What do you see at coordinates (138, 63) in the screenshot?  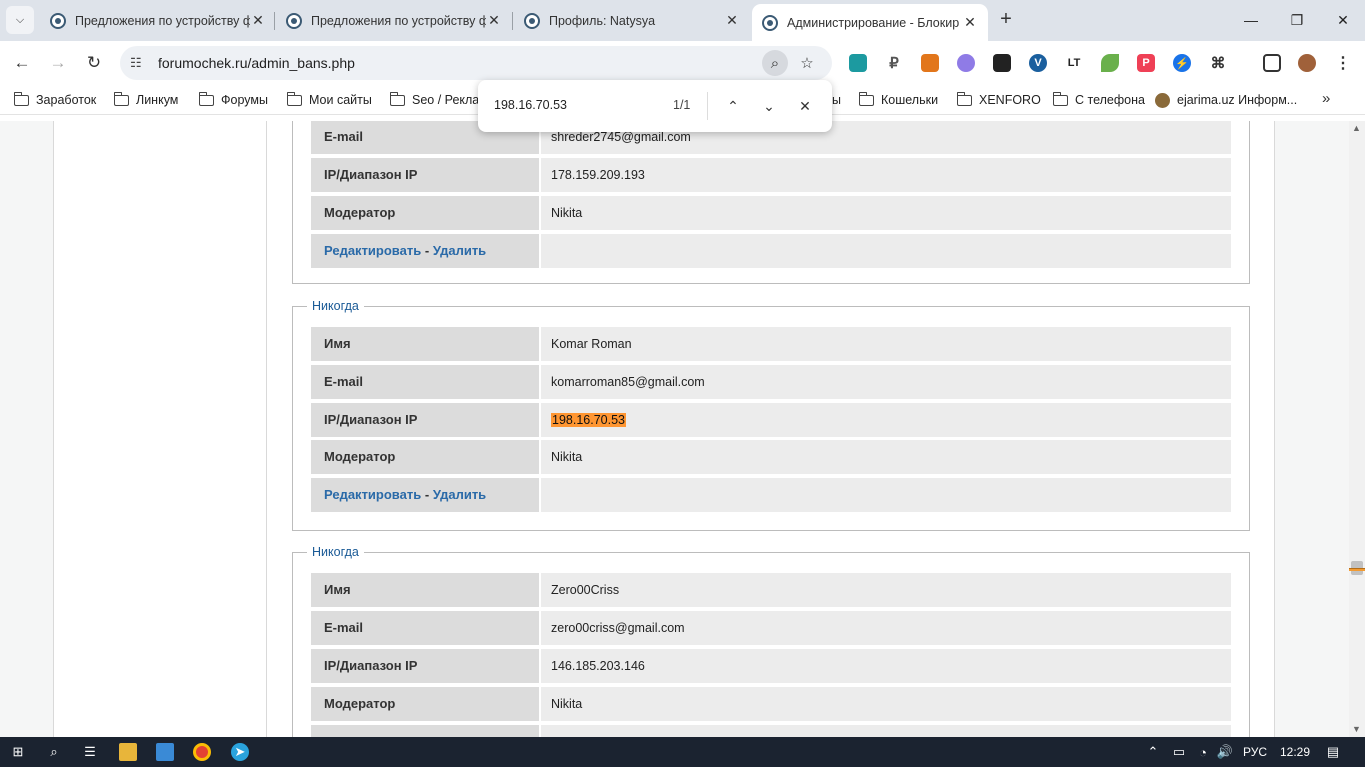 I see `site-info-icon: ☷` at bounding box center [138, 63].